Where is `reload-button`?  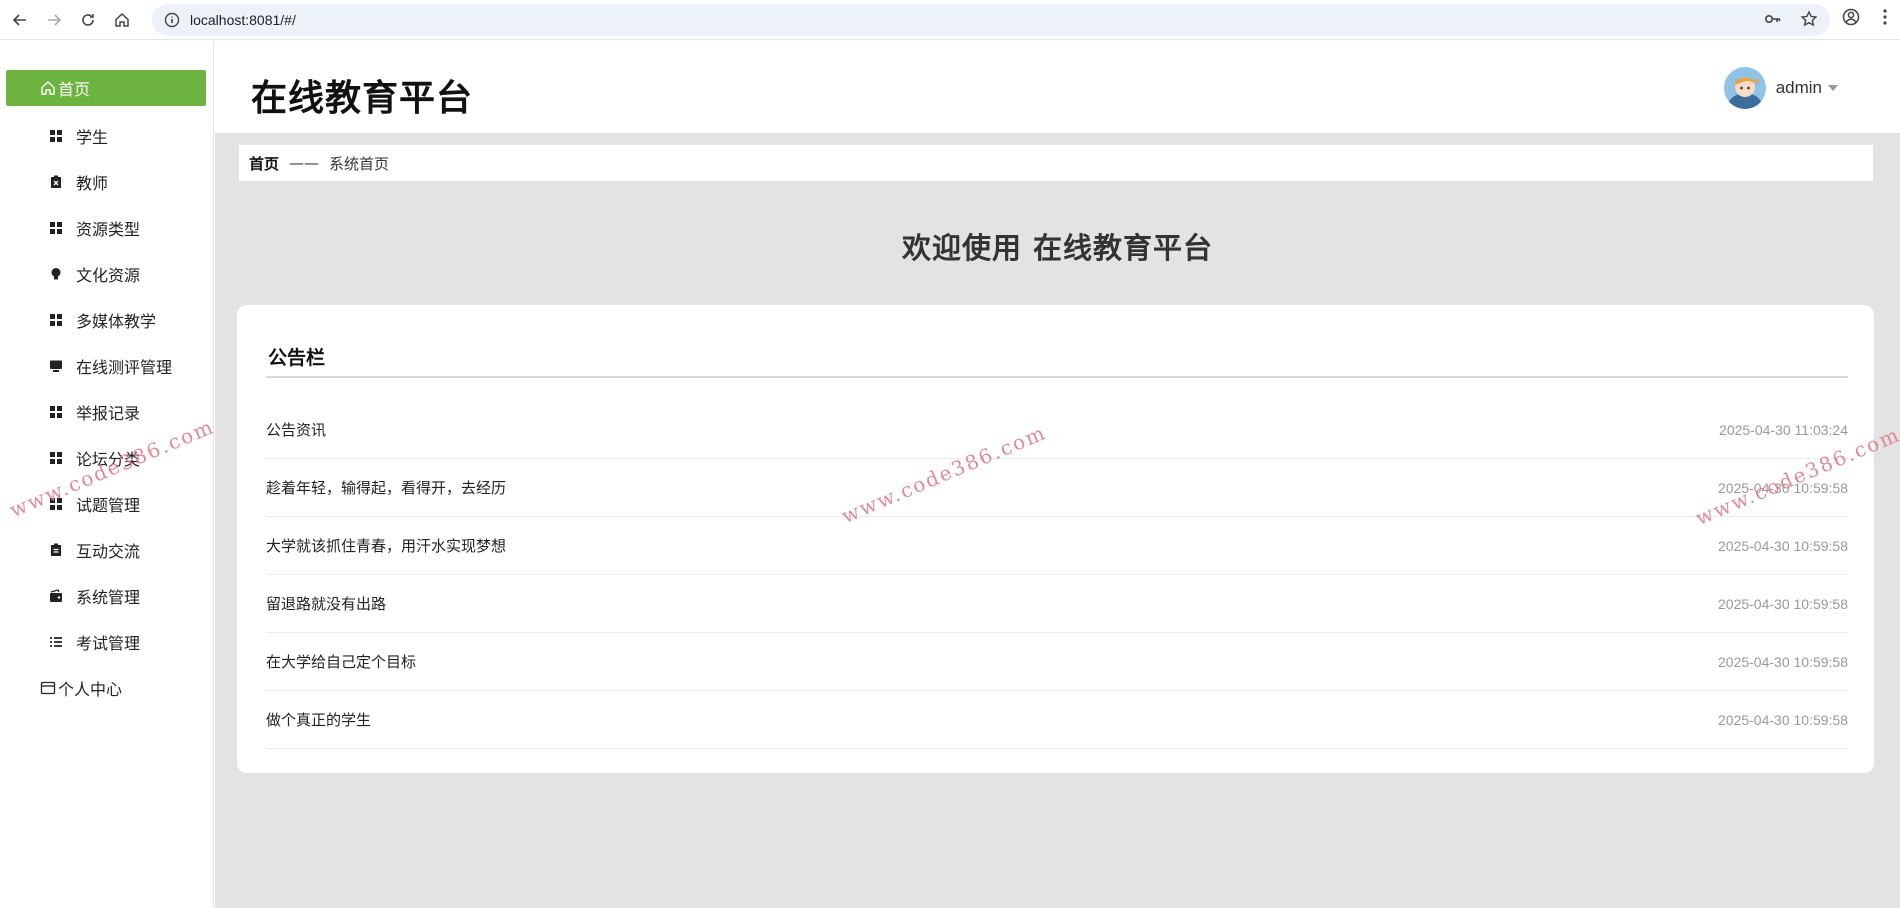
reload-button is located at coordinates (88, 20).